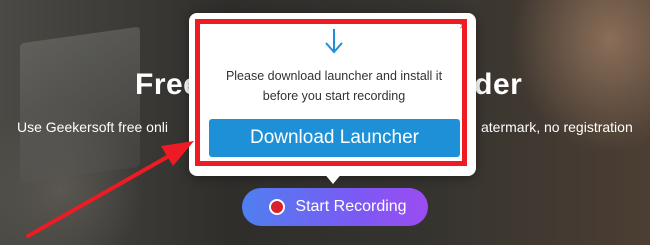 The height and width of the screenshot is (245, 650). I want to click on popup-message-line1: Please download launcher and install it, so click(334, 76).